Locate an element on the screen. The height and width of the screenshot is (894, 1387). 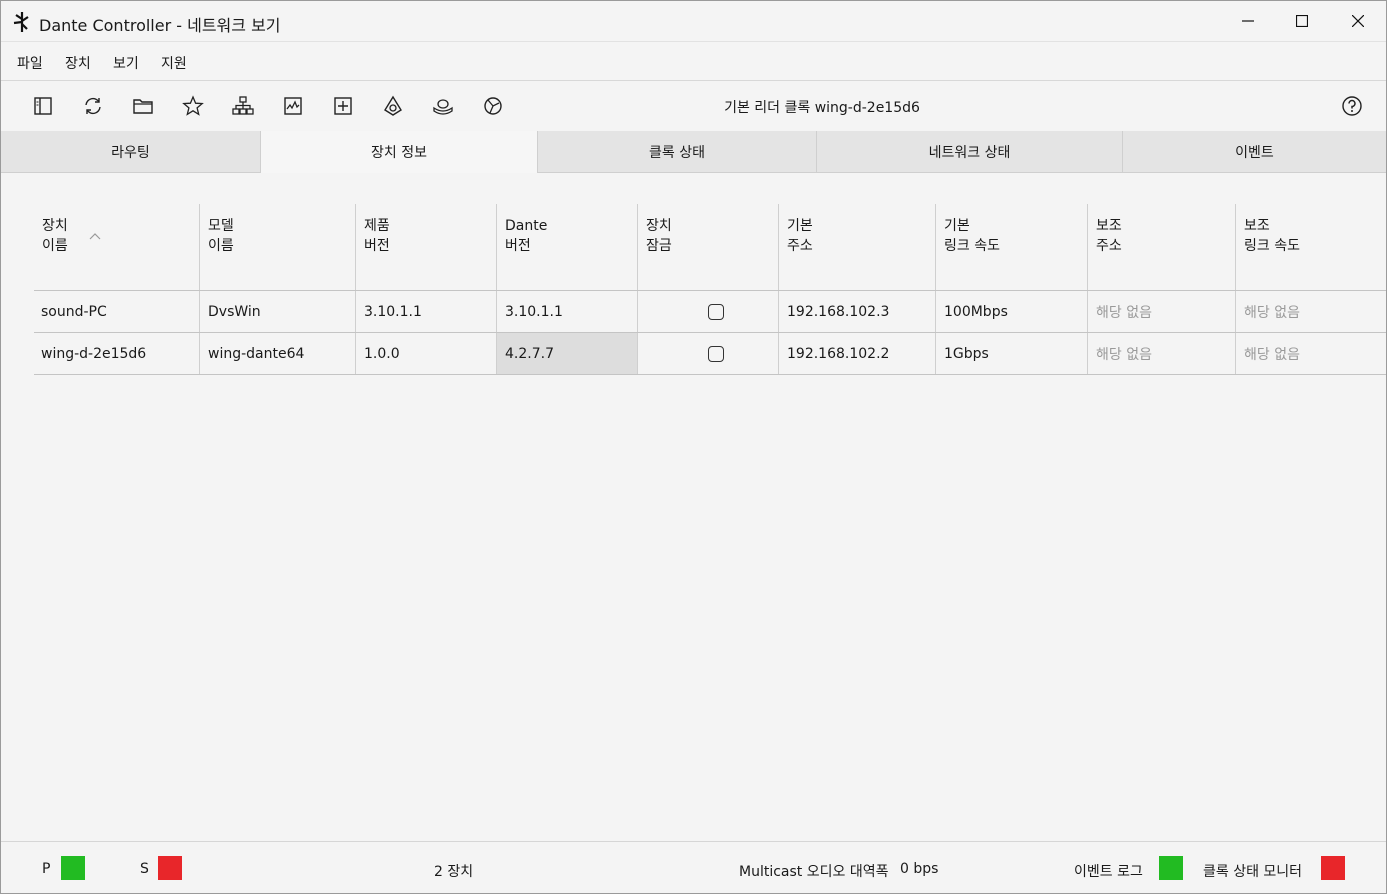
column-header-model-name: 모델 이름 is located at coordinates (277, 247).